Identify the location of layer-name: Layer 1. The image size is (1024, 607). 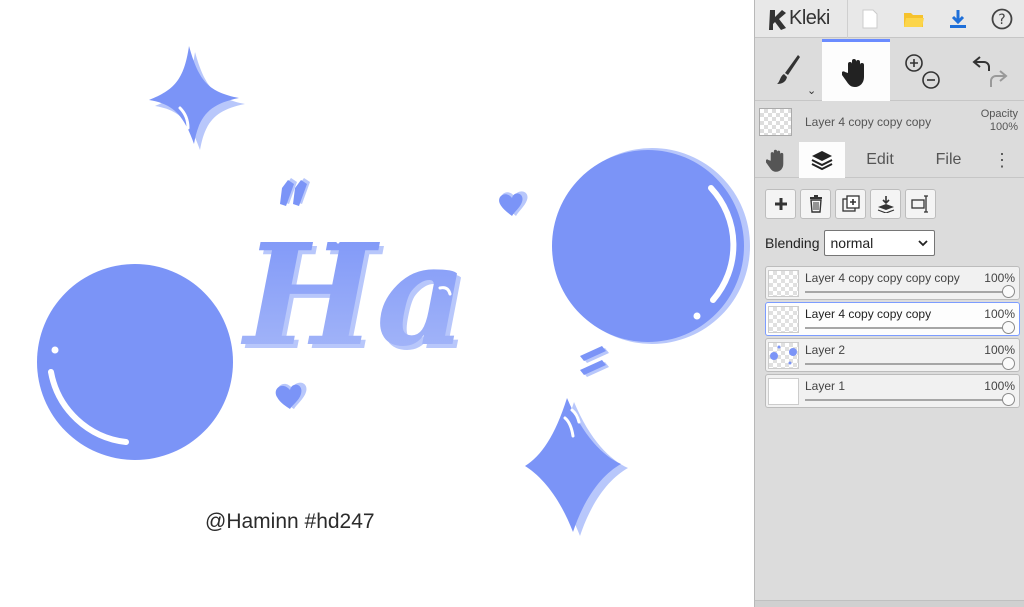
(825, 386).